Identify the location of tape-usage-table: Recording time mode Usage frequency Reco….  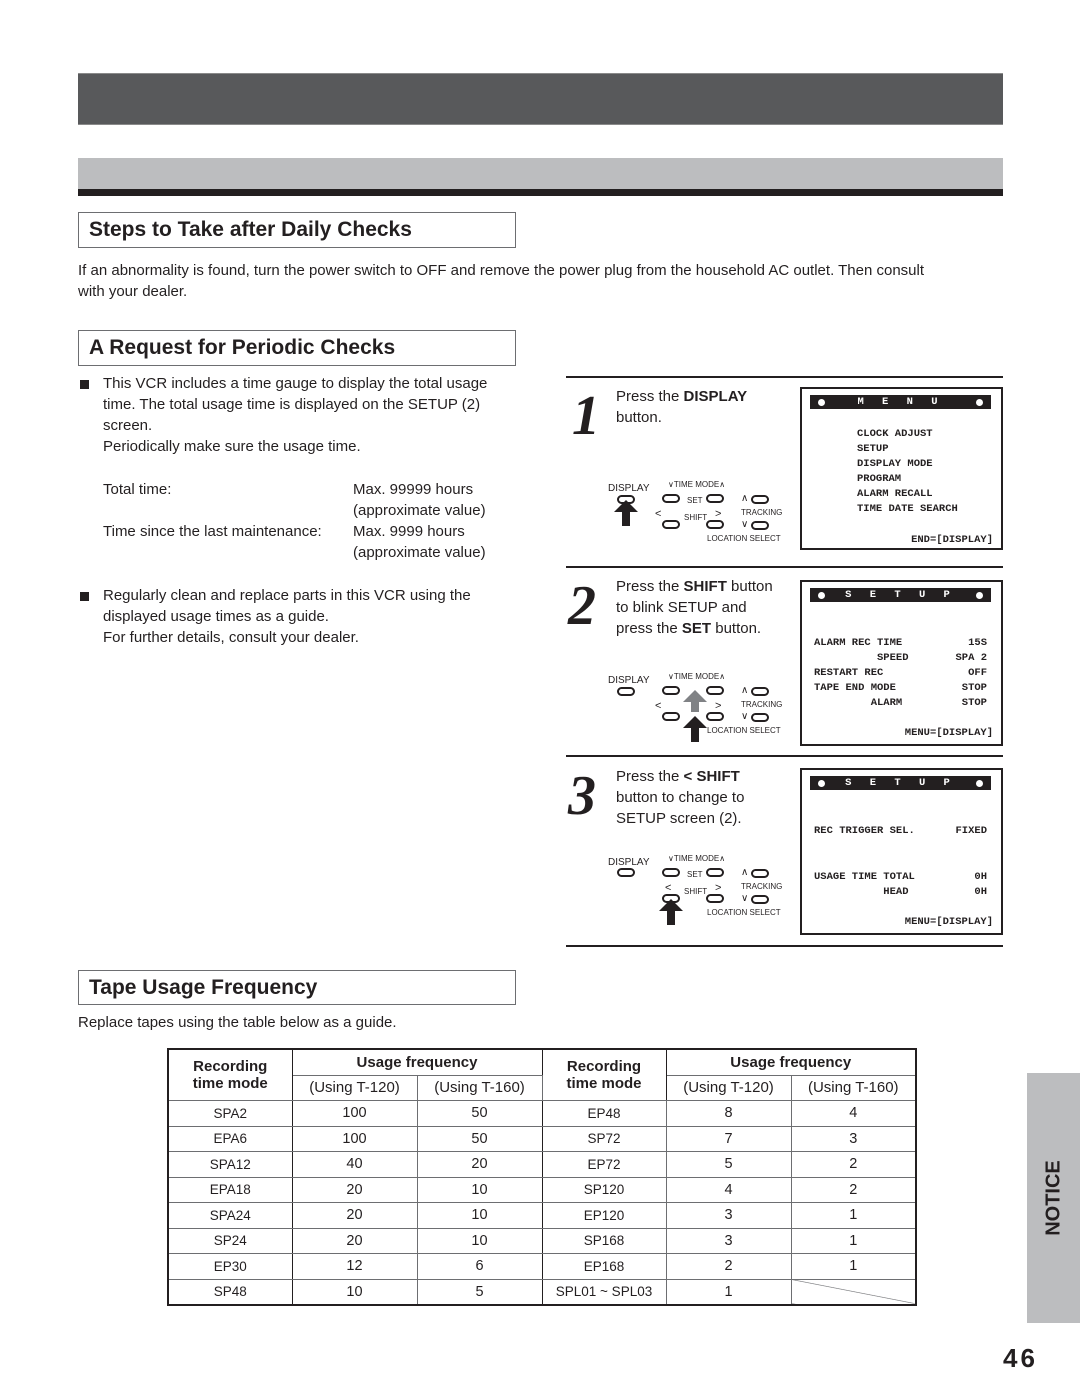
(542, 1177).